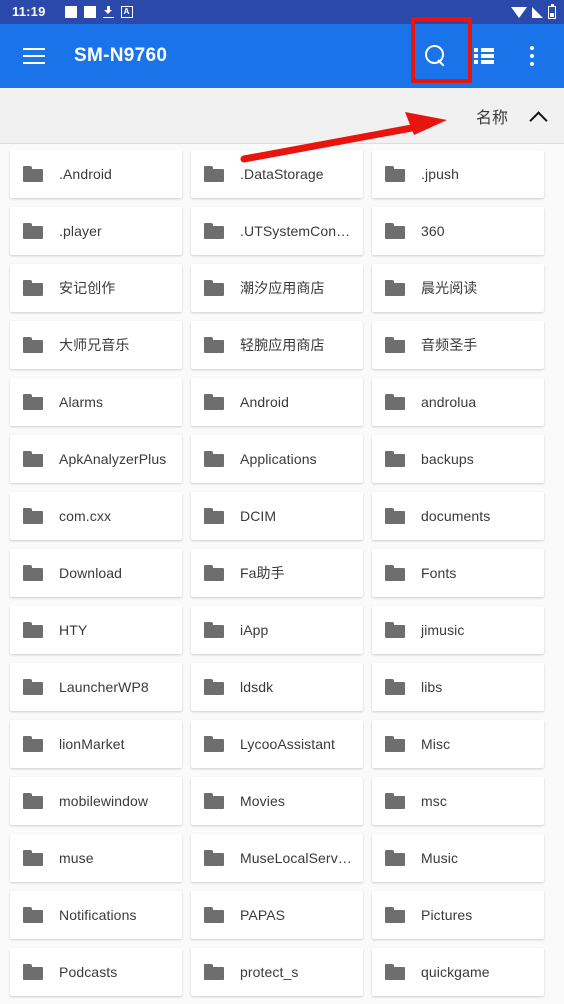 This screenshot has width=564, height=1004. Describe the element at coordinates (81, 402) in the screenshot. I see `folder-name: Alarms` at that location.